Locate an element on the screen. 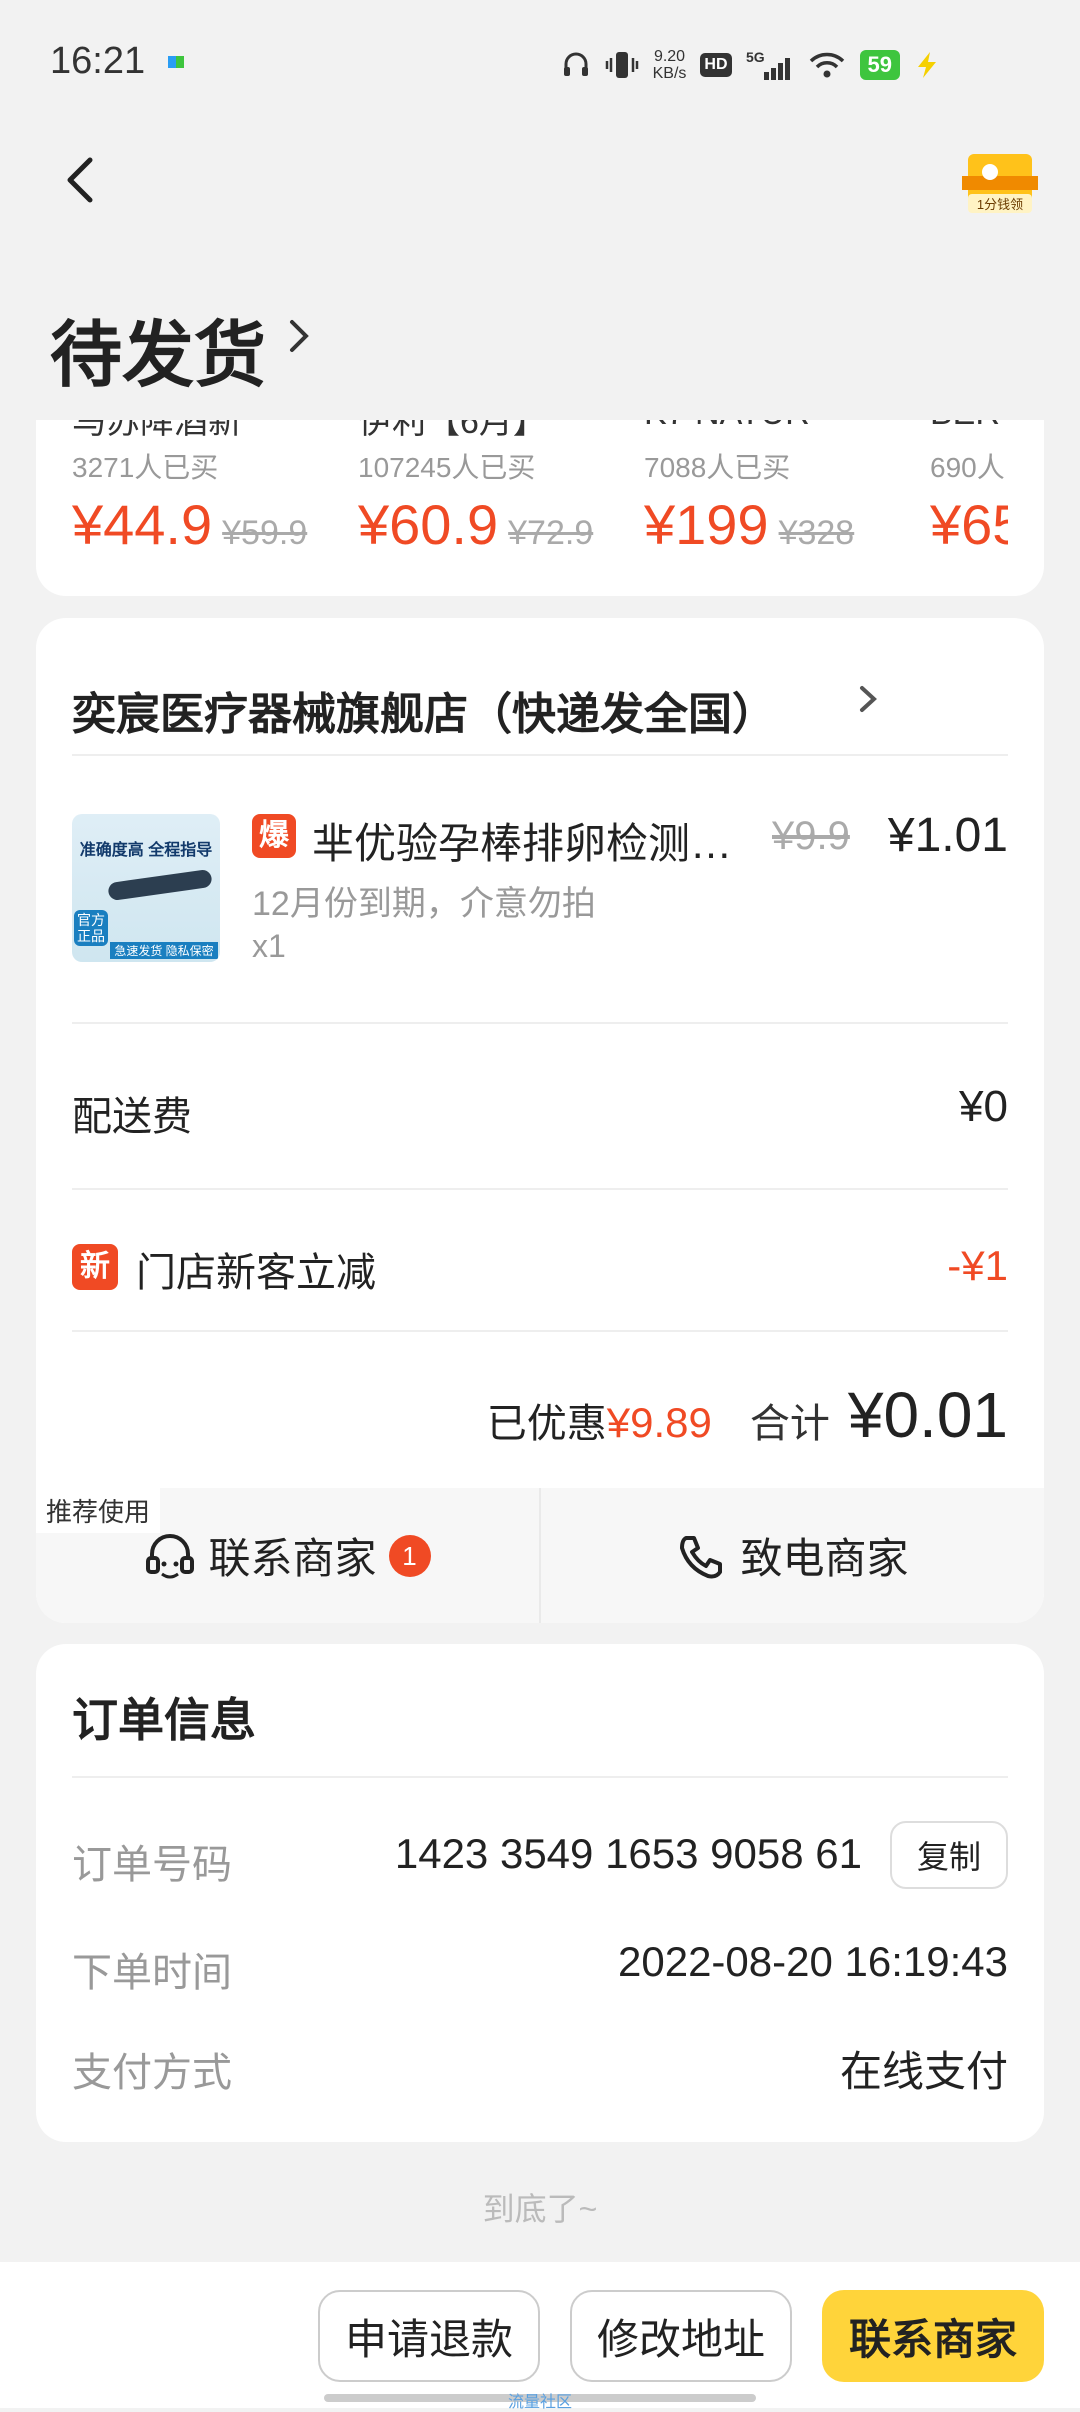 Image resolution: width=1080 pixels, height=2412 pixels. total-value: ¥0.01 is located at coordinates (927, 1415).